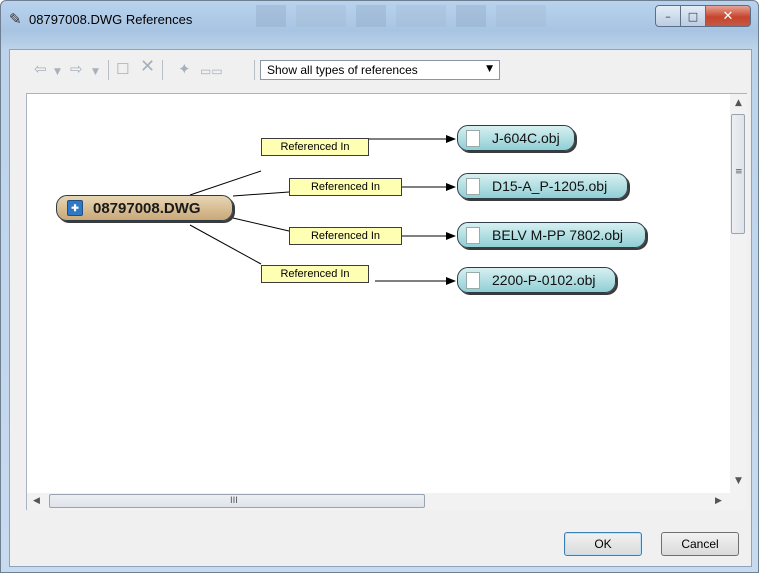 The width and height of the screenshot is (759, 573). I want to click on root-node: ✚ 08797008.DWG, so click(144, 208).